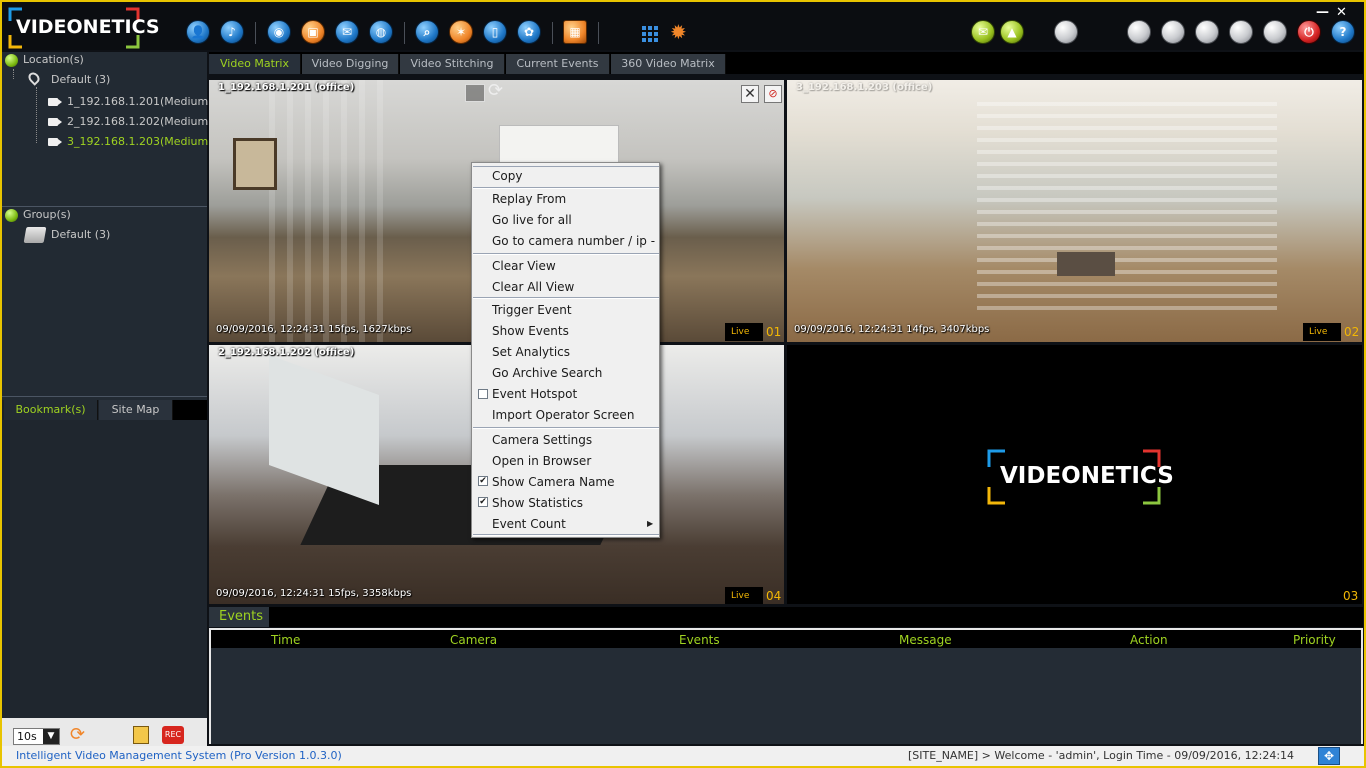 This screenshot has height=768, width=1366. I want to click on grid-icon, so click(651, 33).